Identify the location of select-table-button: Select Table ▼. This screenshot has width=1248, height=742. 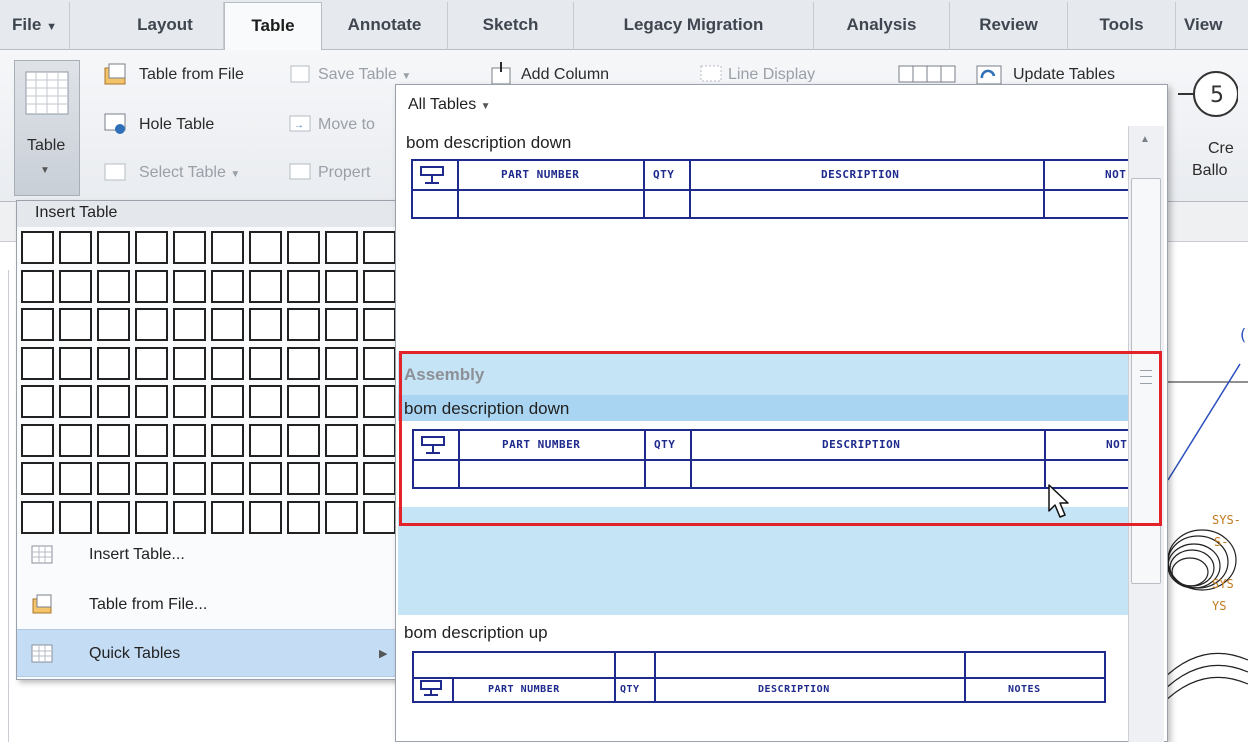
(189, 173).